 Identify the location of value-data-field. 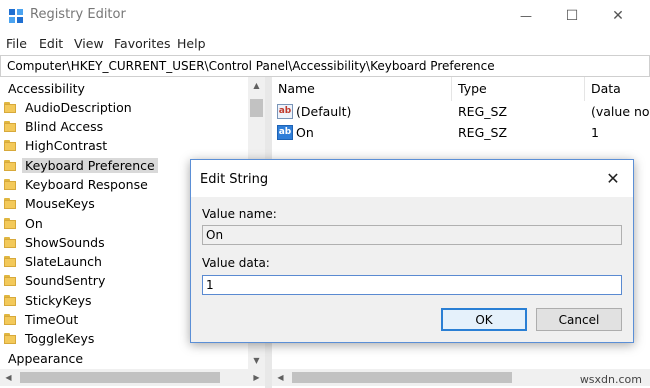
(412, 285).